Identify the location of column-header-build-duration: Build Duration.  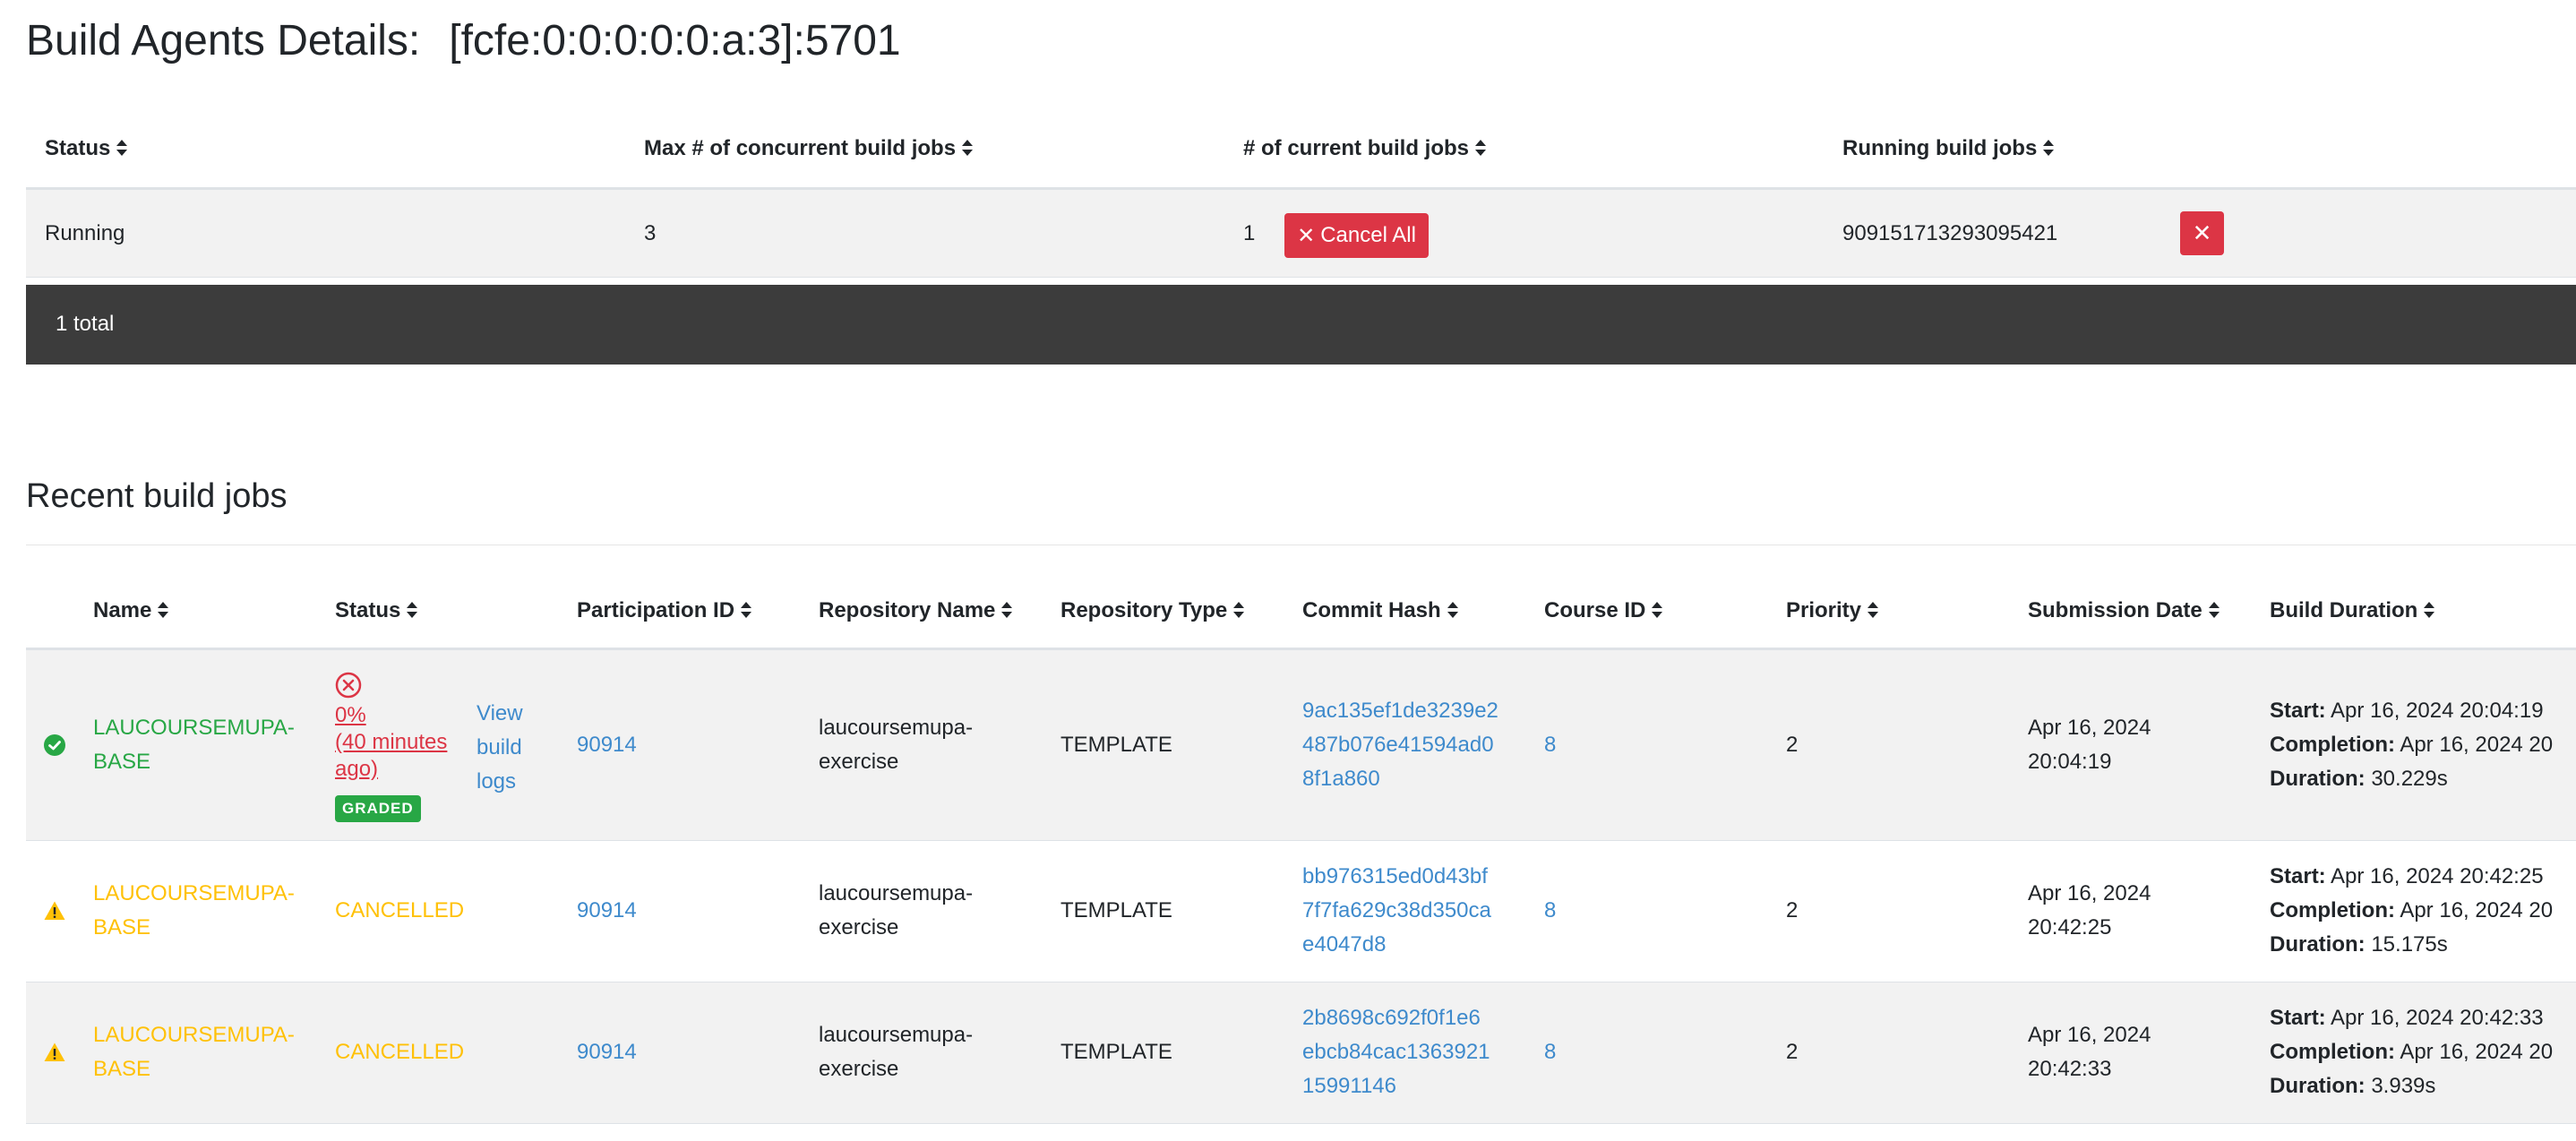
(2352, 610).